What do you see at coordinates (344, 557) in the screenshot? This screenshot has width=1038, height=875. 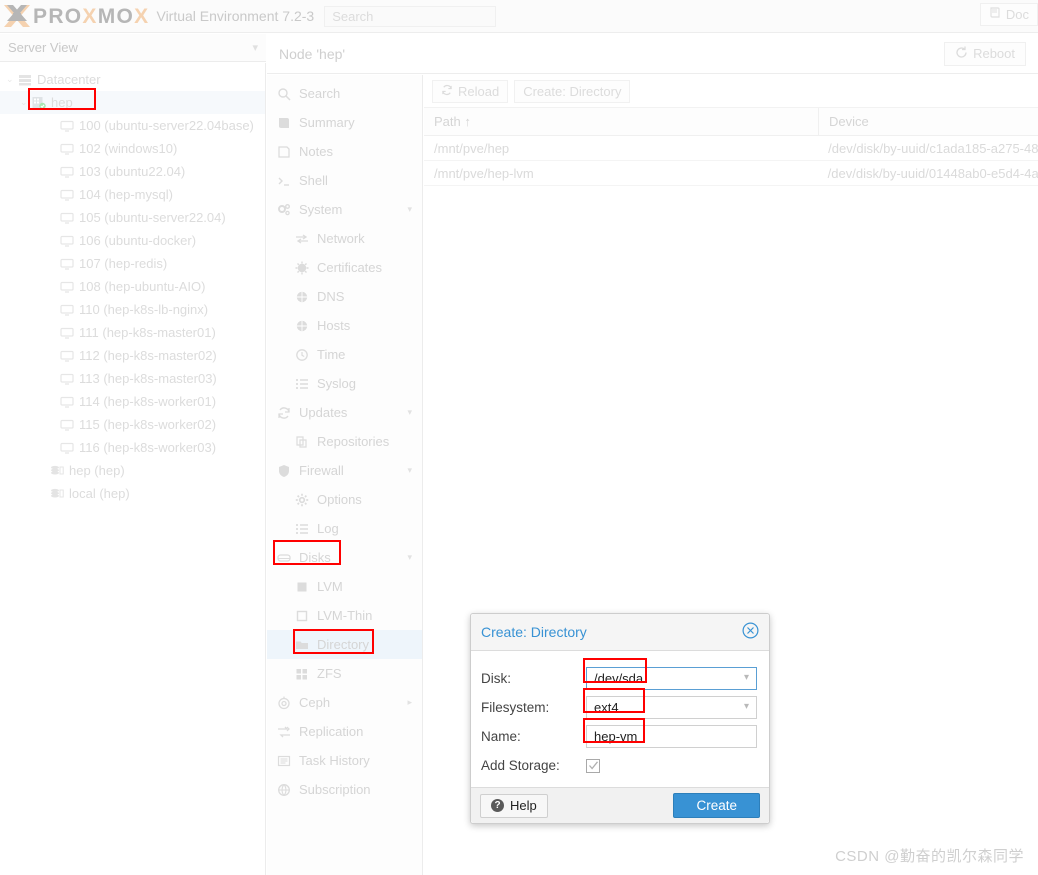 I see `nav-item-disks: Disks ▾` at bounding box center [344, 557].